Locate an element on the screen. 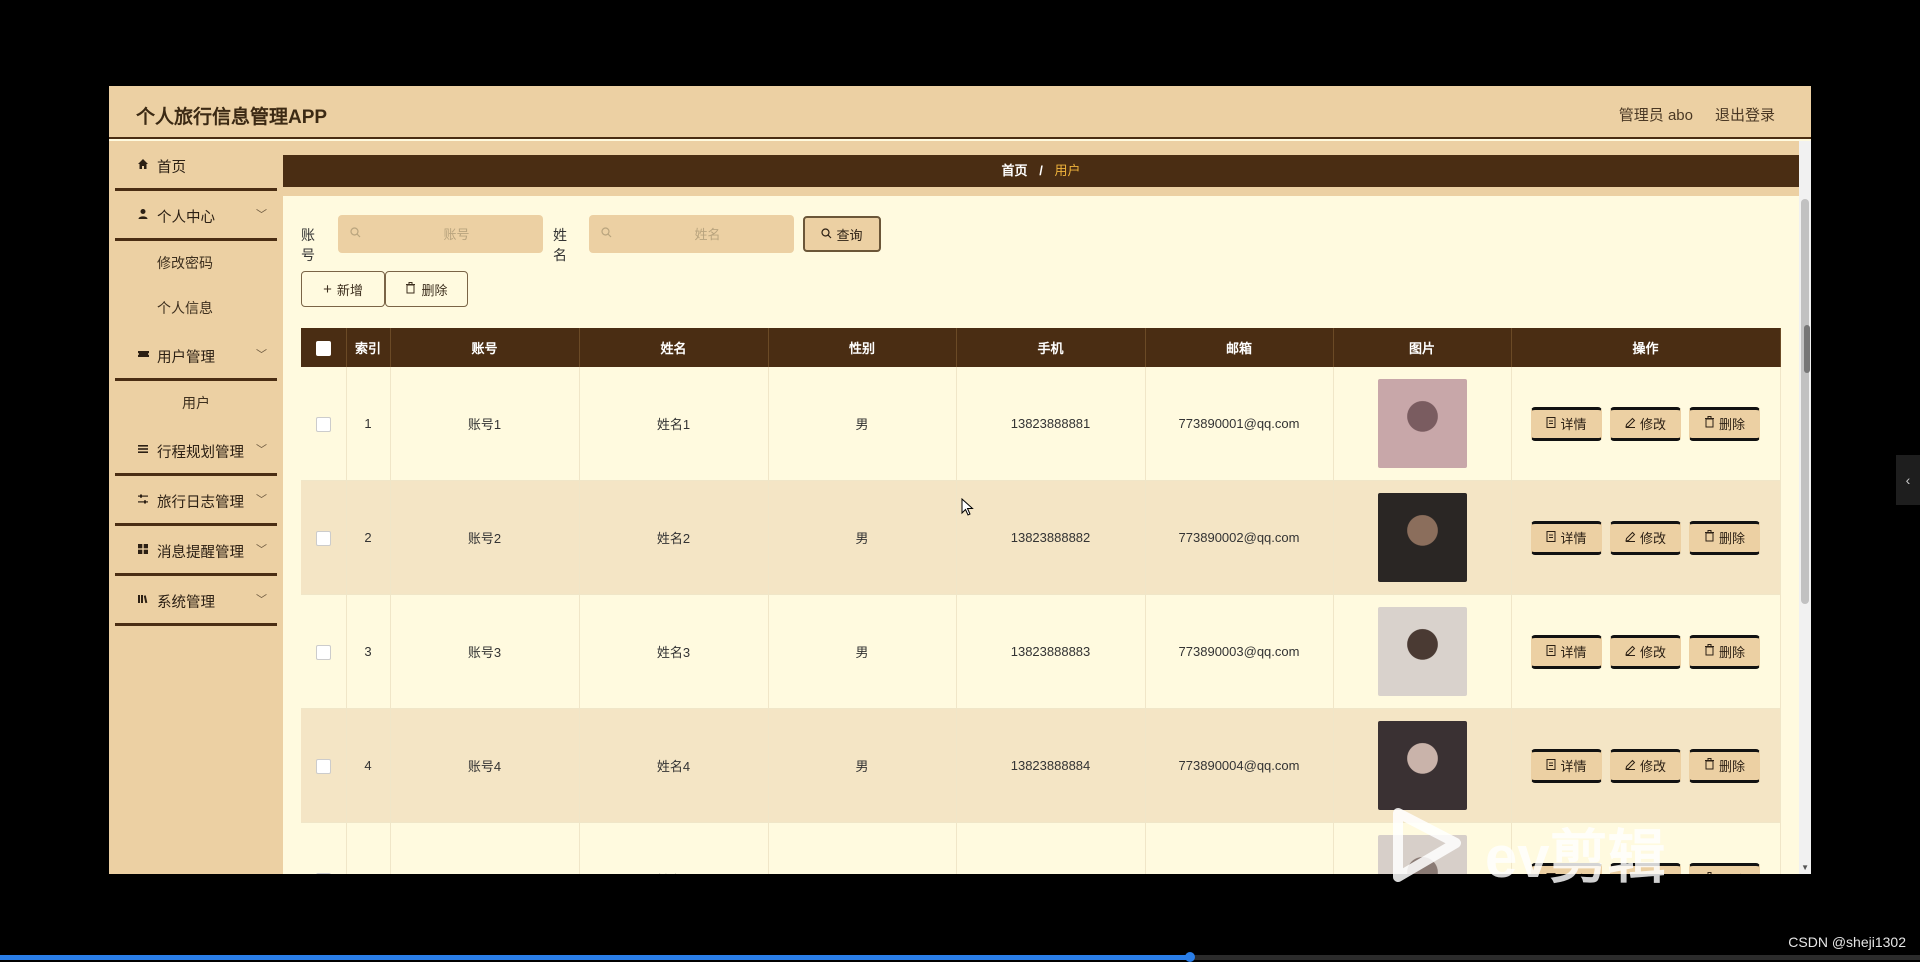  operations-cell: 详情 修改 删除 is located at coordinates (1646, 424).